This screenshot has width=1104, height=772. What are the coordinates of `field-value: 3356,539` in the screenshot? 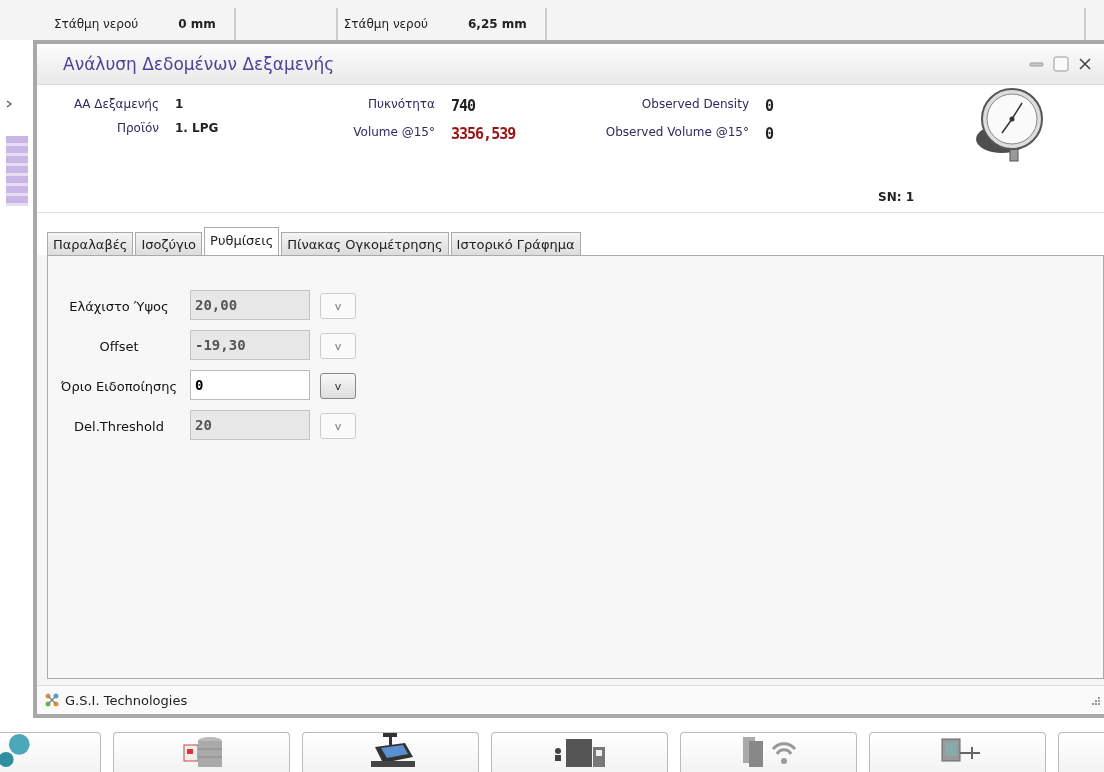 It's located at (484, 134).